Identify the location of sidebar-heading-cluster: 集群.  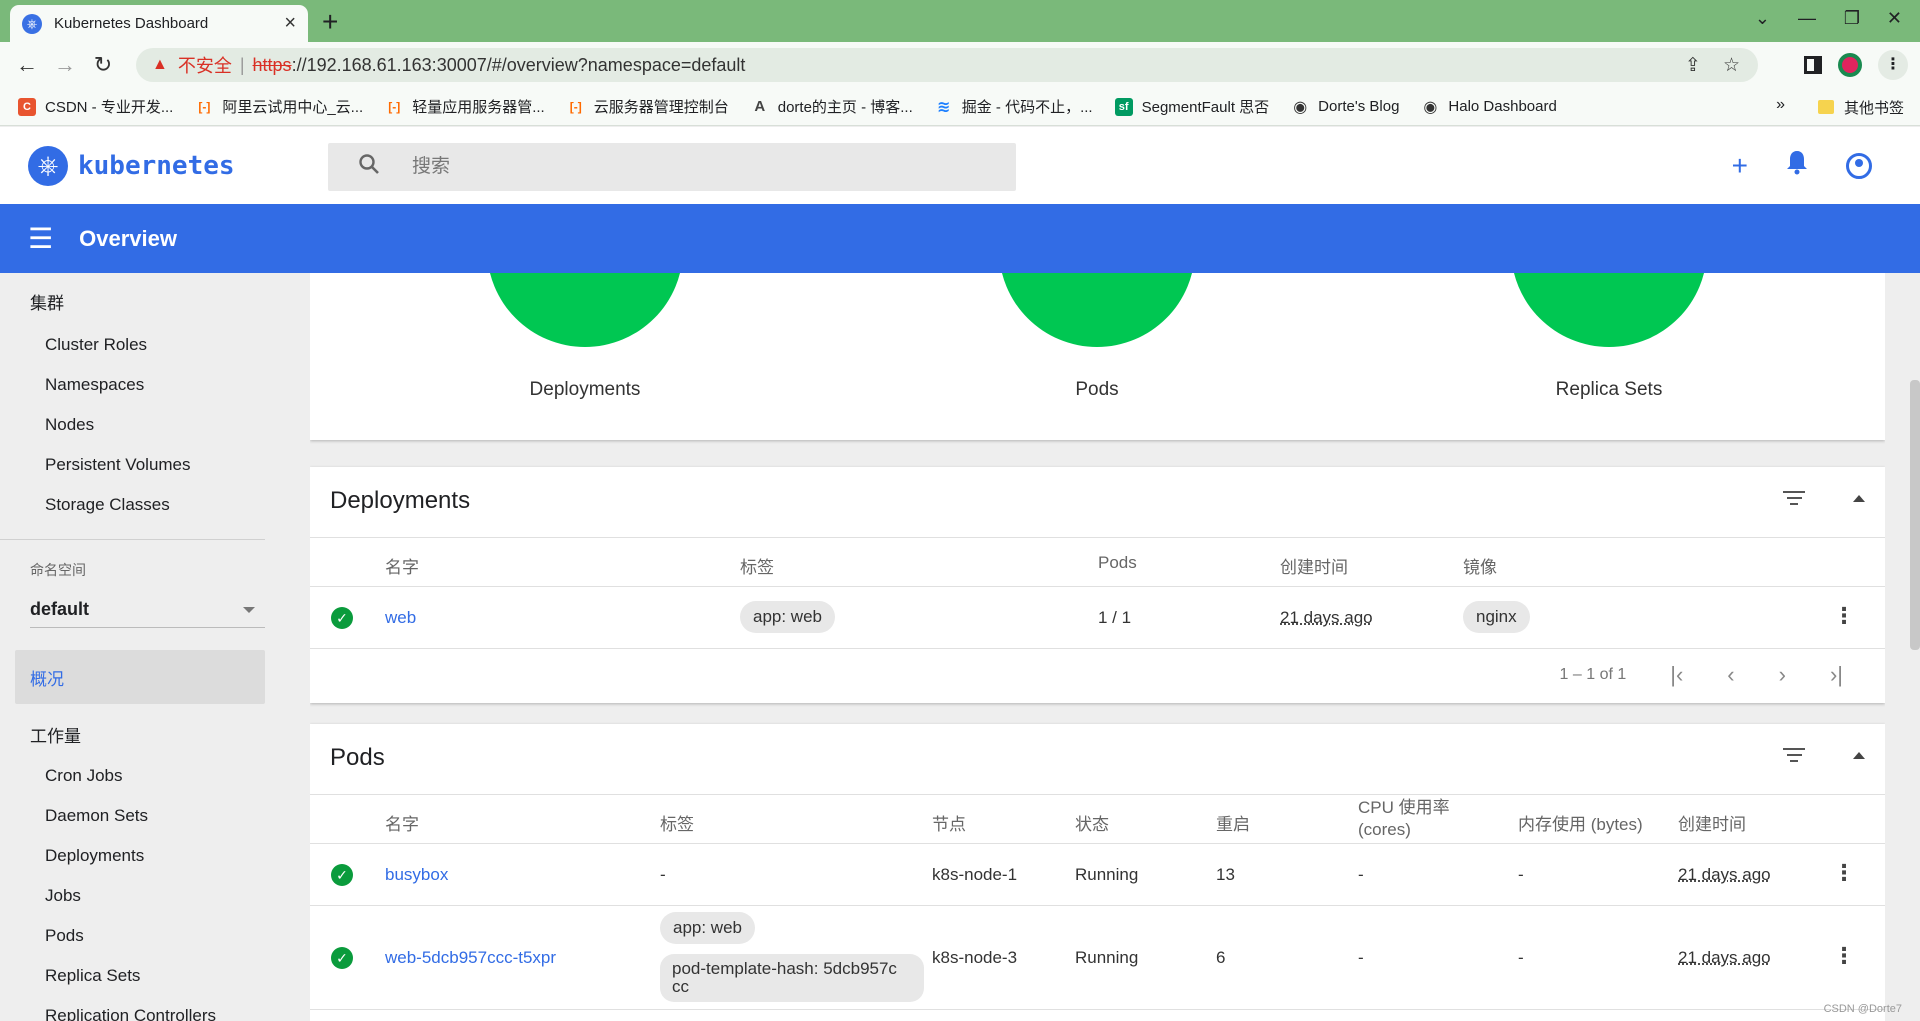
(132, 301).